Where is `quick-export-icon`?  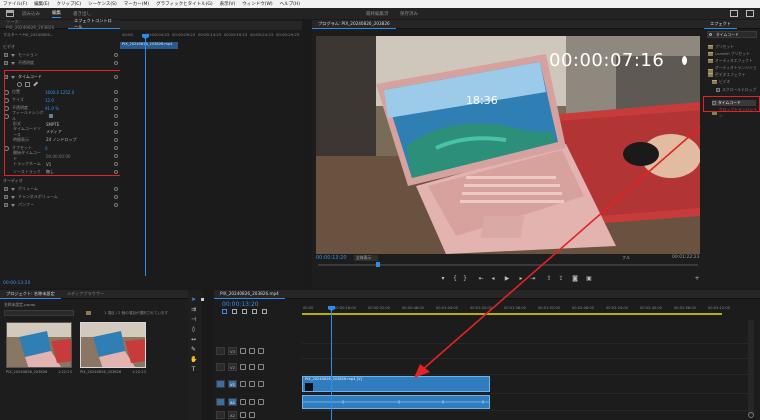
quick-export-icon is located at coordinates (734, 13).